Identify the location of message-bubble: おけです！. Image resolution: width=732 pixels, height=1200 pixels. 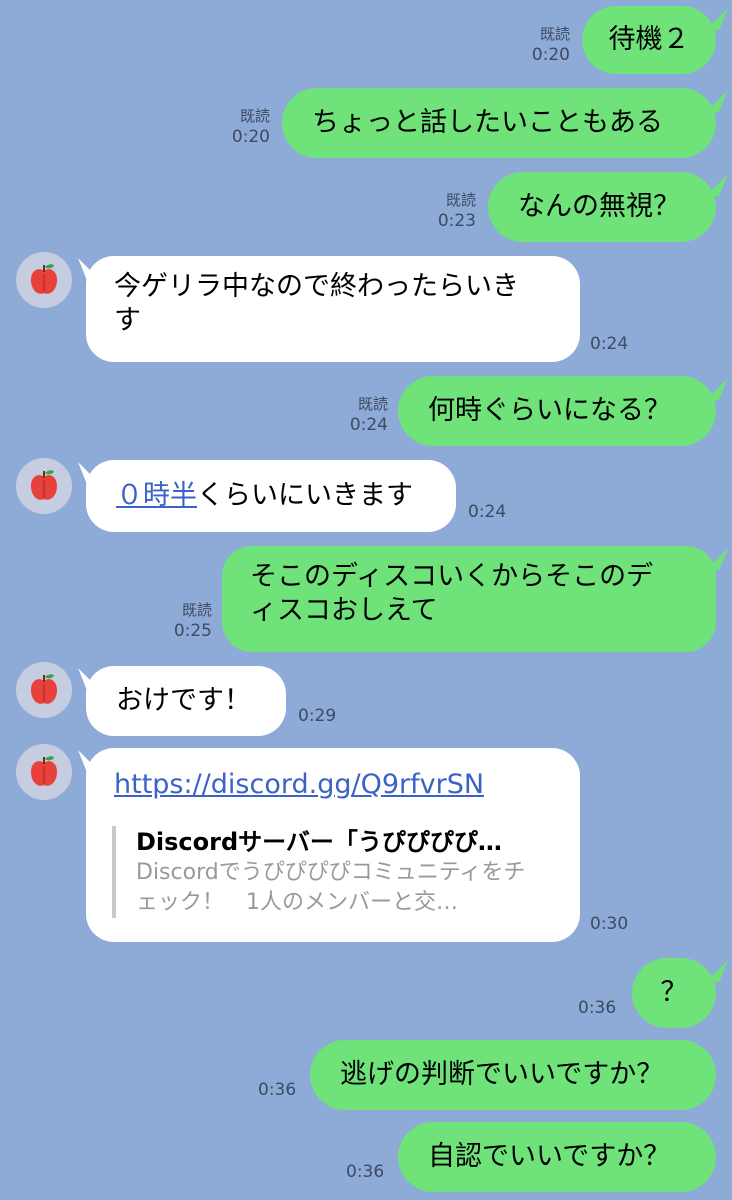
(186, 701).